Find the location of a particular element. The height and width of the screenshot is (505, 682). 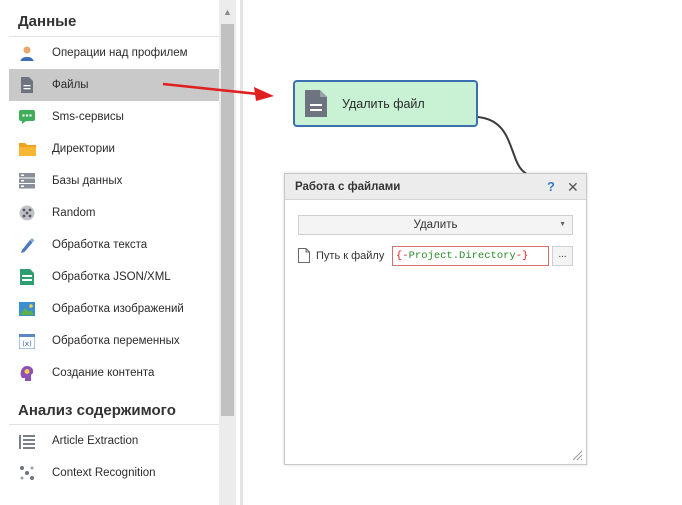

close-icon: ✕ is located at coordinates (573, 187).